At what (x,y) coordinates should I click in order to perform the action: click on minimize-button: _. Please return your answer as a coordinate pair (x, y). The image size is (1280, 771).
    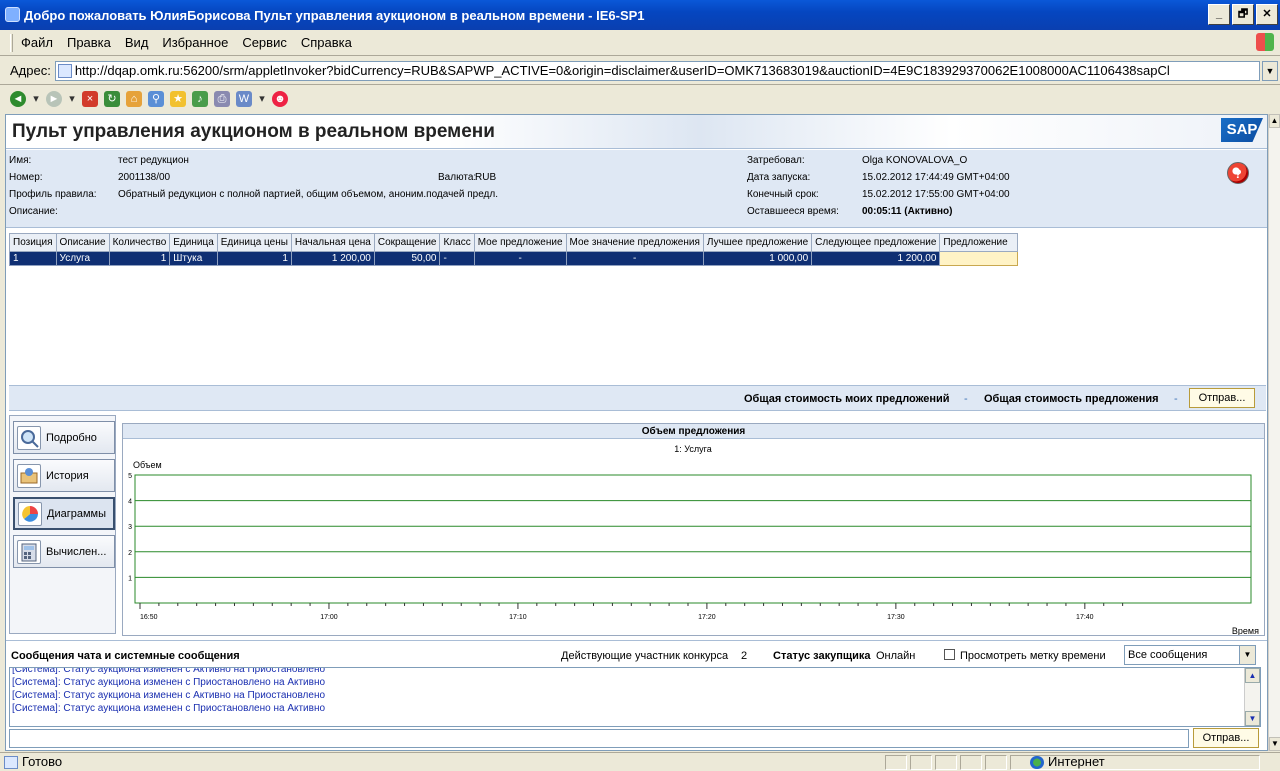
    Looking at the image, I should click on (1219, 14).